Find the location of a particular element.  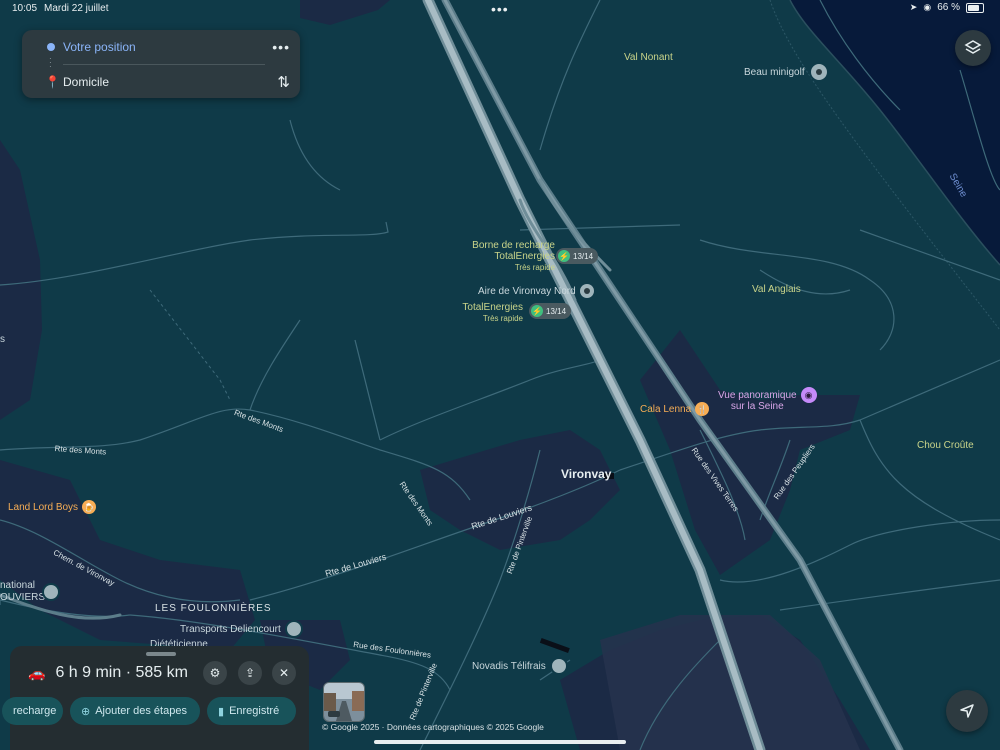

close-icon: ✕ is located at coordinates (284, 673).